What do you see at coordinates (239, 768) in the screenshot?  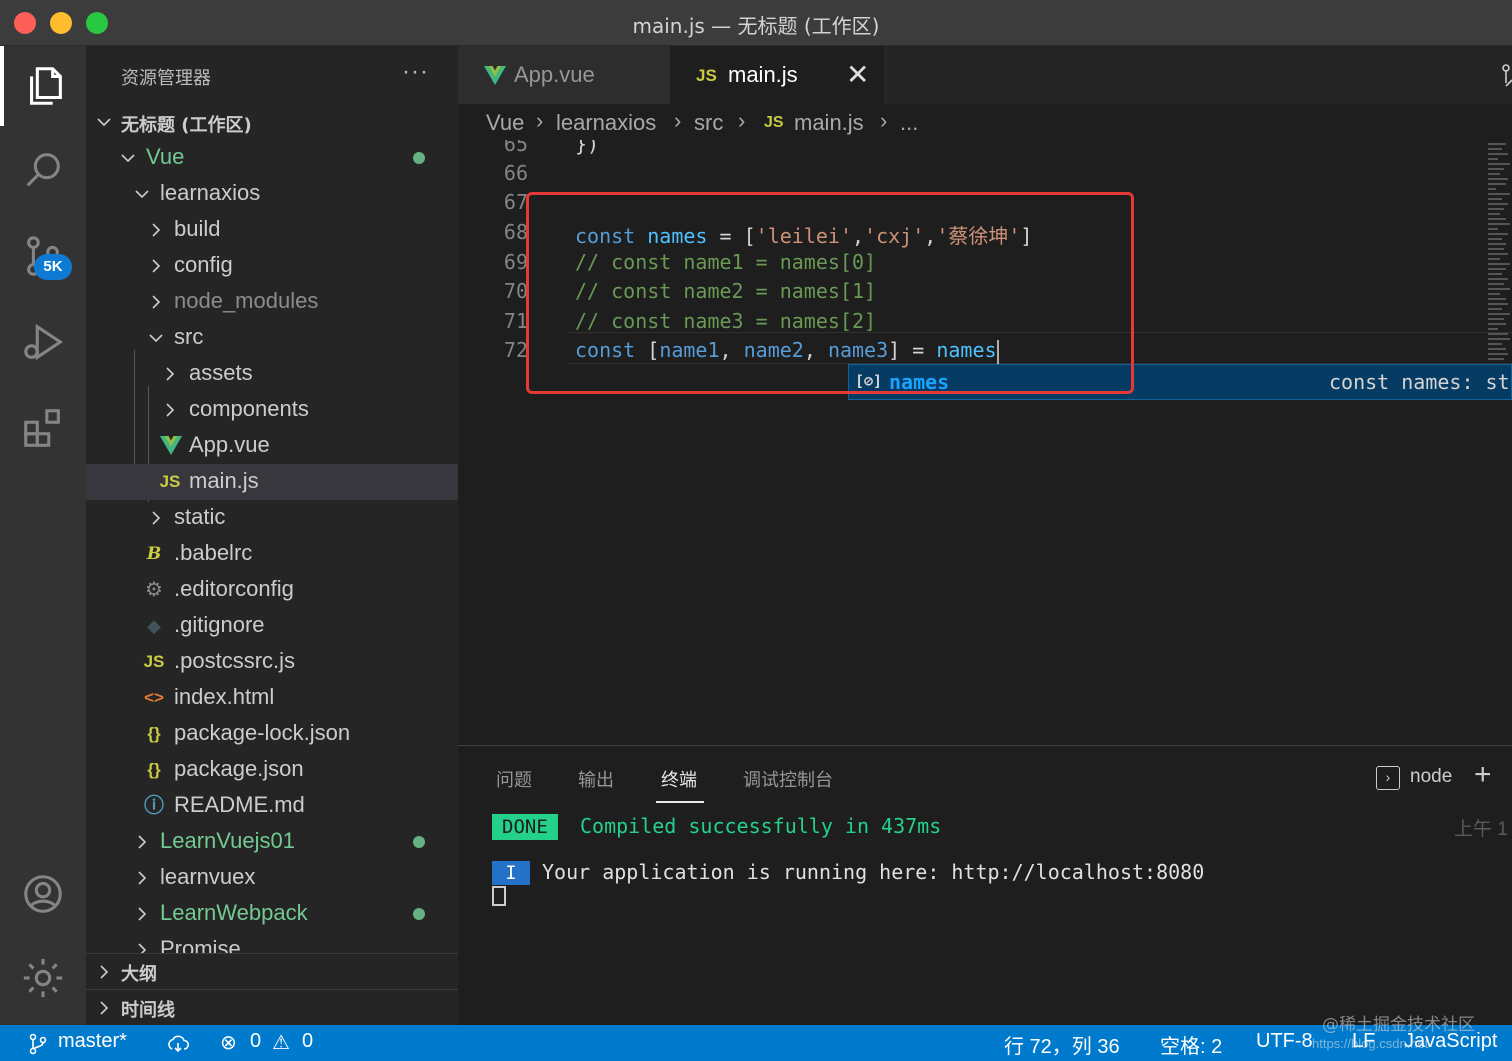 I see `tree-item-label: package.json` at bounding box center [239, 768].